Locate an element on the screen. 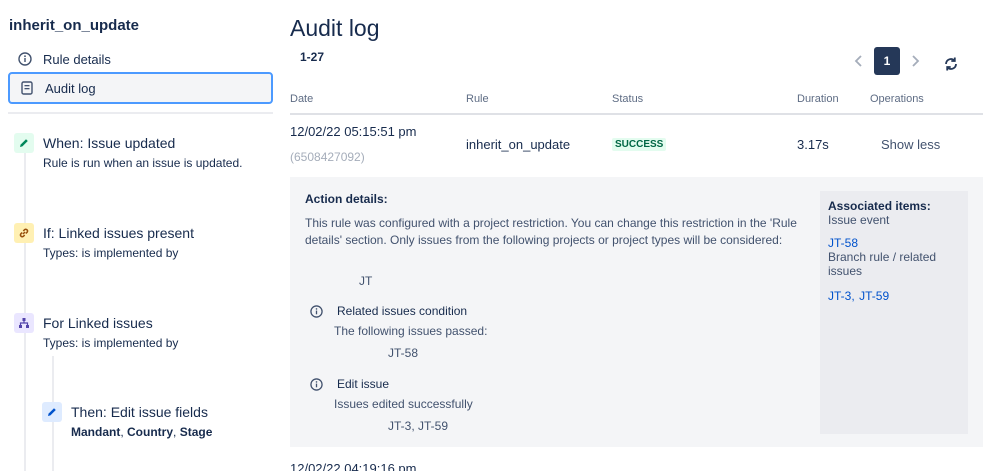 This screenshot has width=998, height=471. table-header-divider is located at coordinates (636, 114).